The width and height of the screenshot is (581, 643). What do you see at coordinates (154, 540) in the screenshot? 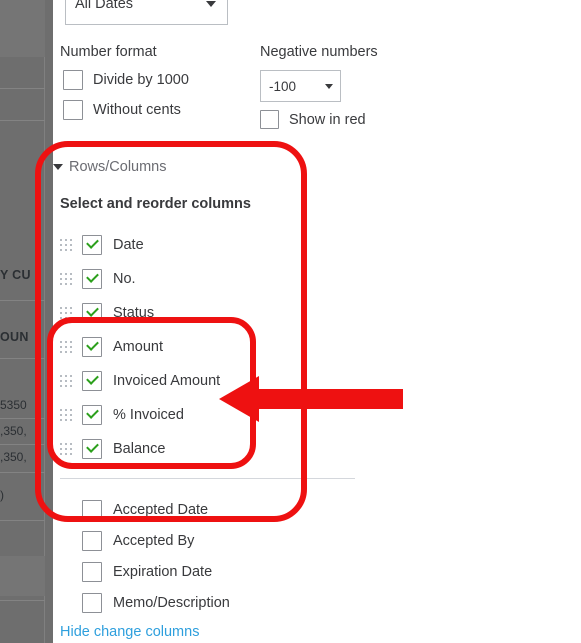
I see `column-label: Accepted By` at bounding box center [154, 540].